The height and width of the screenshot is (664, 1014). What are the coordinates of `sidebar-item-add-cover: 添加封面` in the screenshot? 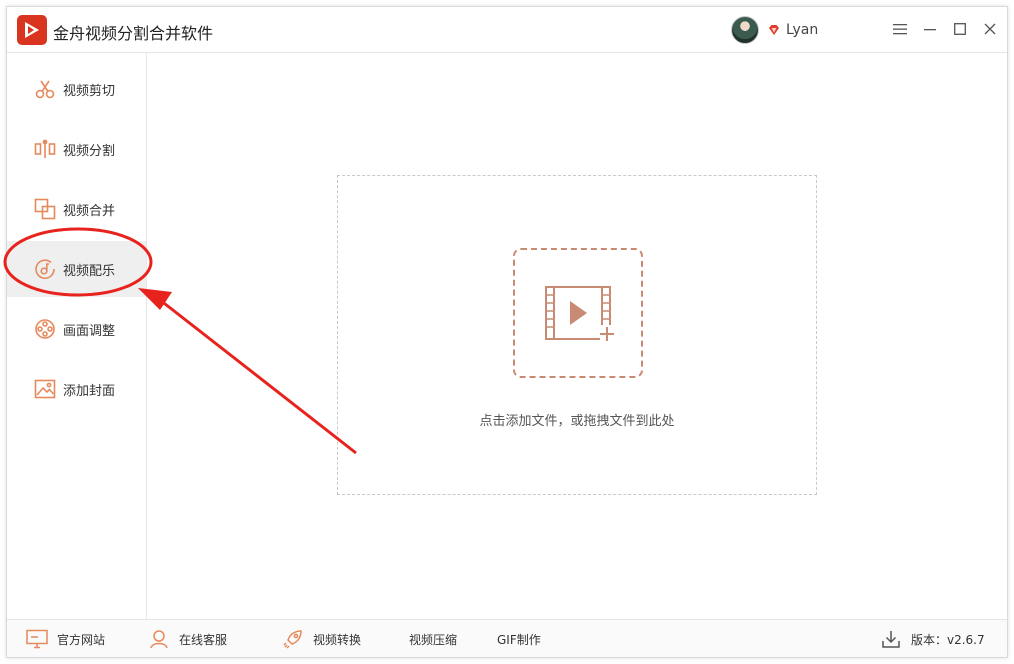 It's located at (76, 389).